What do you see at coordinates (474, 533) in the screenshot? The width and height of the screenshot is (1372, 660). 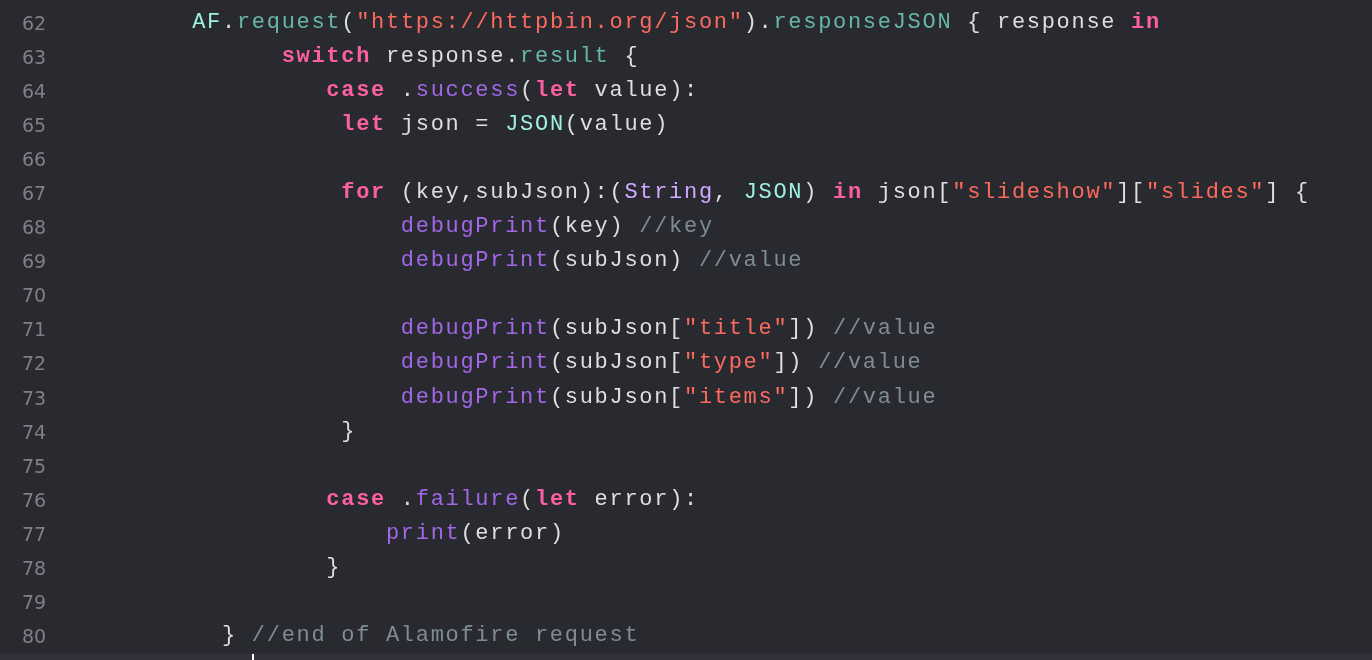 I see `code-line: print(error)` at bounding box center [474, 533].